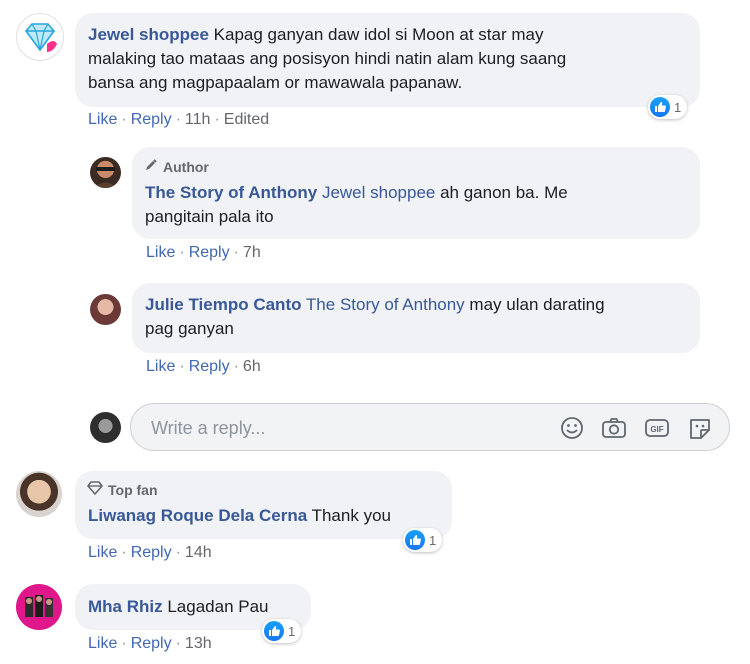 Image resolution: width=750 pixels, height=664 pixels. Describe the element at coordinates (223, 304) in the screenshot. I see `comment-author: Julie Tiempo Canto` at that location.